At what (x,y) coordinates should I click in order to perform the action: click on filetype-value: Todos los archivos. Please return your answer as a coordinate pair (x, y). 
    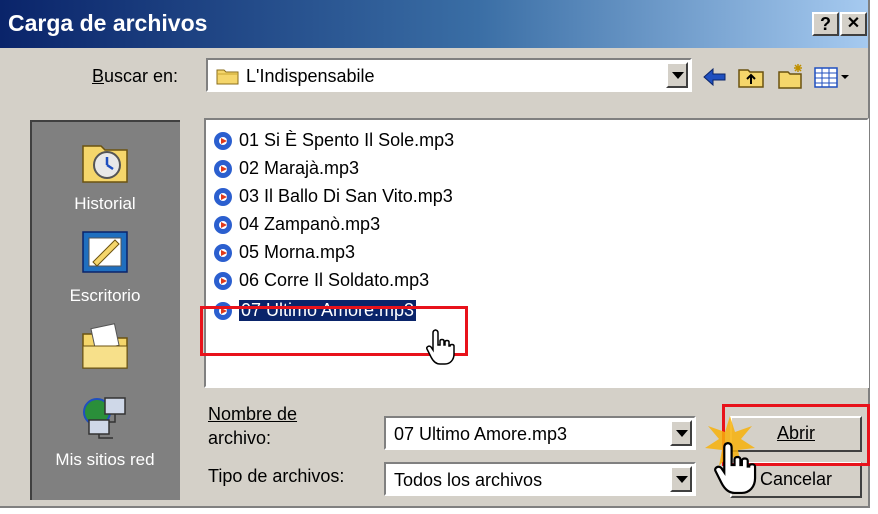
    Looking at the image, I should click on (468, 480).